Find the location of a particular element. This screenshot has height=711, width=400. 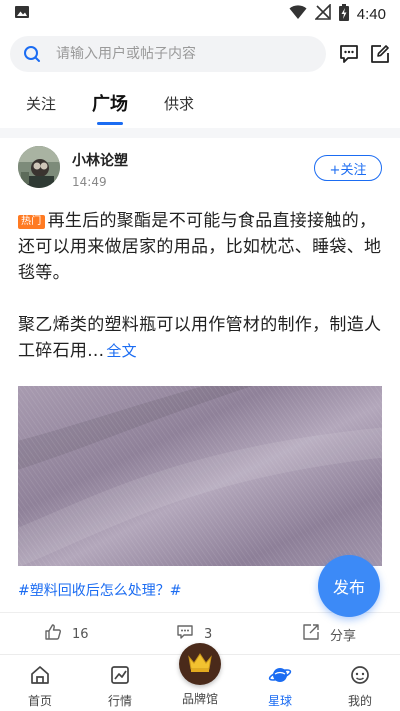

edit-icon is located at coordinates (380, 54).